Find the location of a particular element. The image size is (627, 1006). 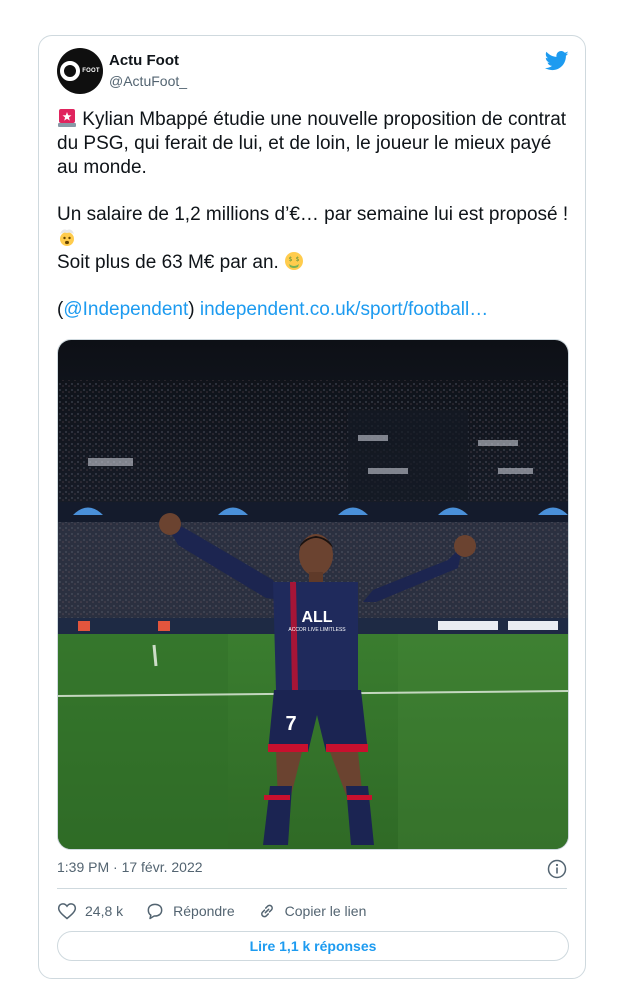

money-mouth-icon: $ $ is located at coordinates (294, 261).